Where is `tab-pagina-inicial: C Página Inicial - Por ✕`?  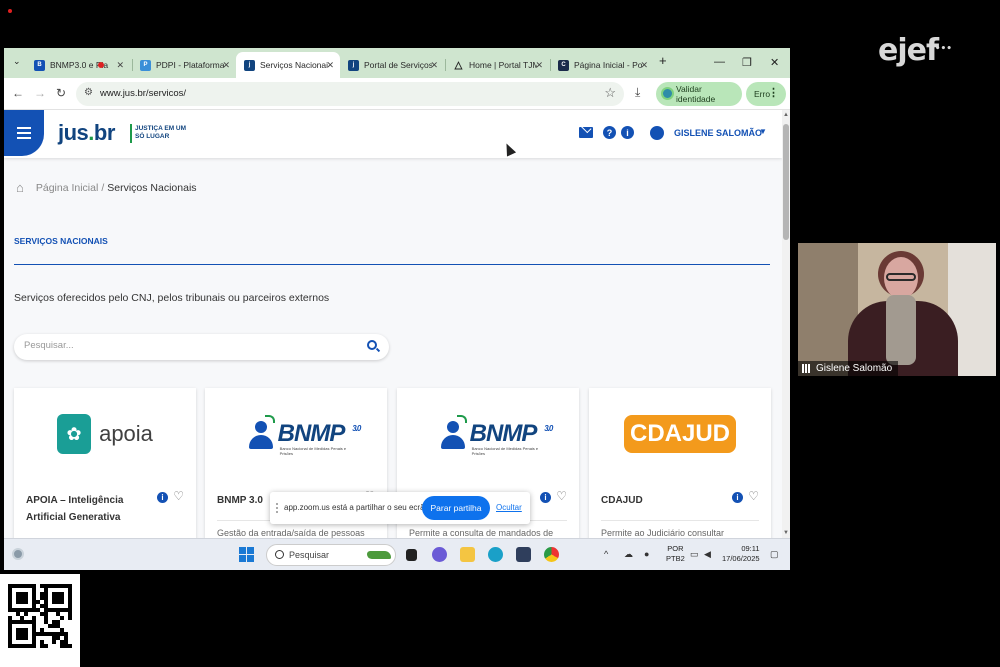
tab-pagina-inicial: C Página Inicial - Por ✕ is located at coordinates (602, 65).